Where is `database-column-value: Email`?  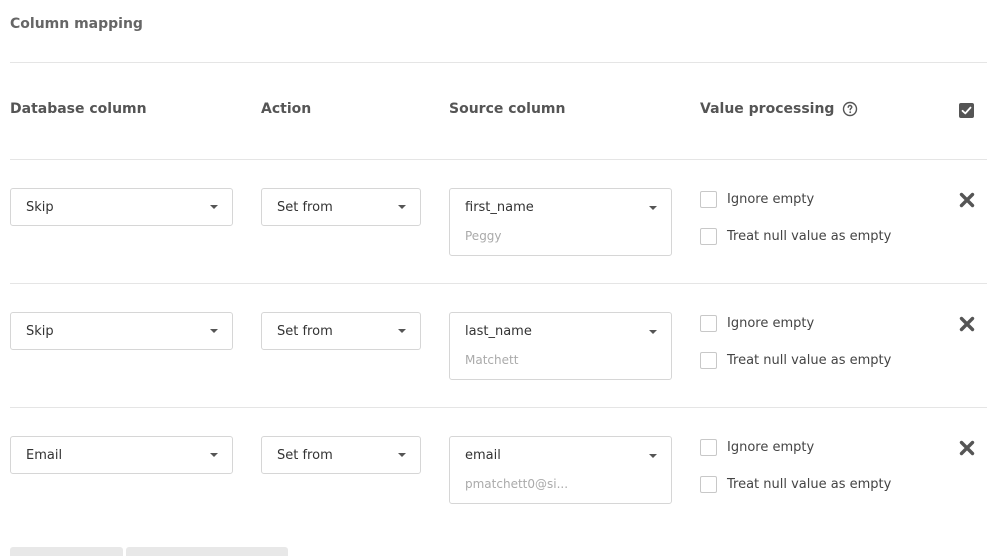 database-column-value: Email is located at coordinates (44, 455).